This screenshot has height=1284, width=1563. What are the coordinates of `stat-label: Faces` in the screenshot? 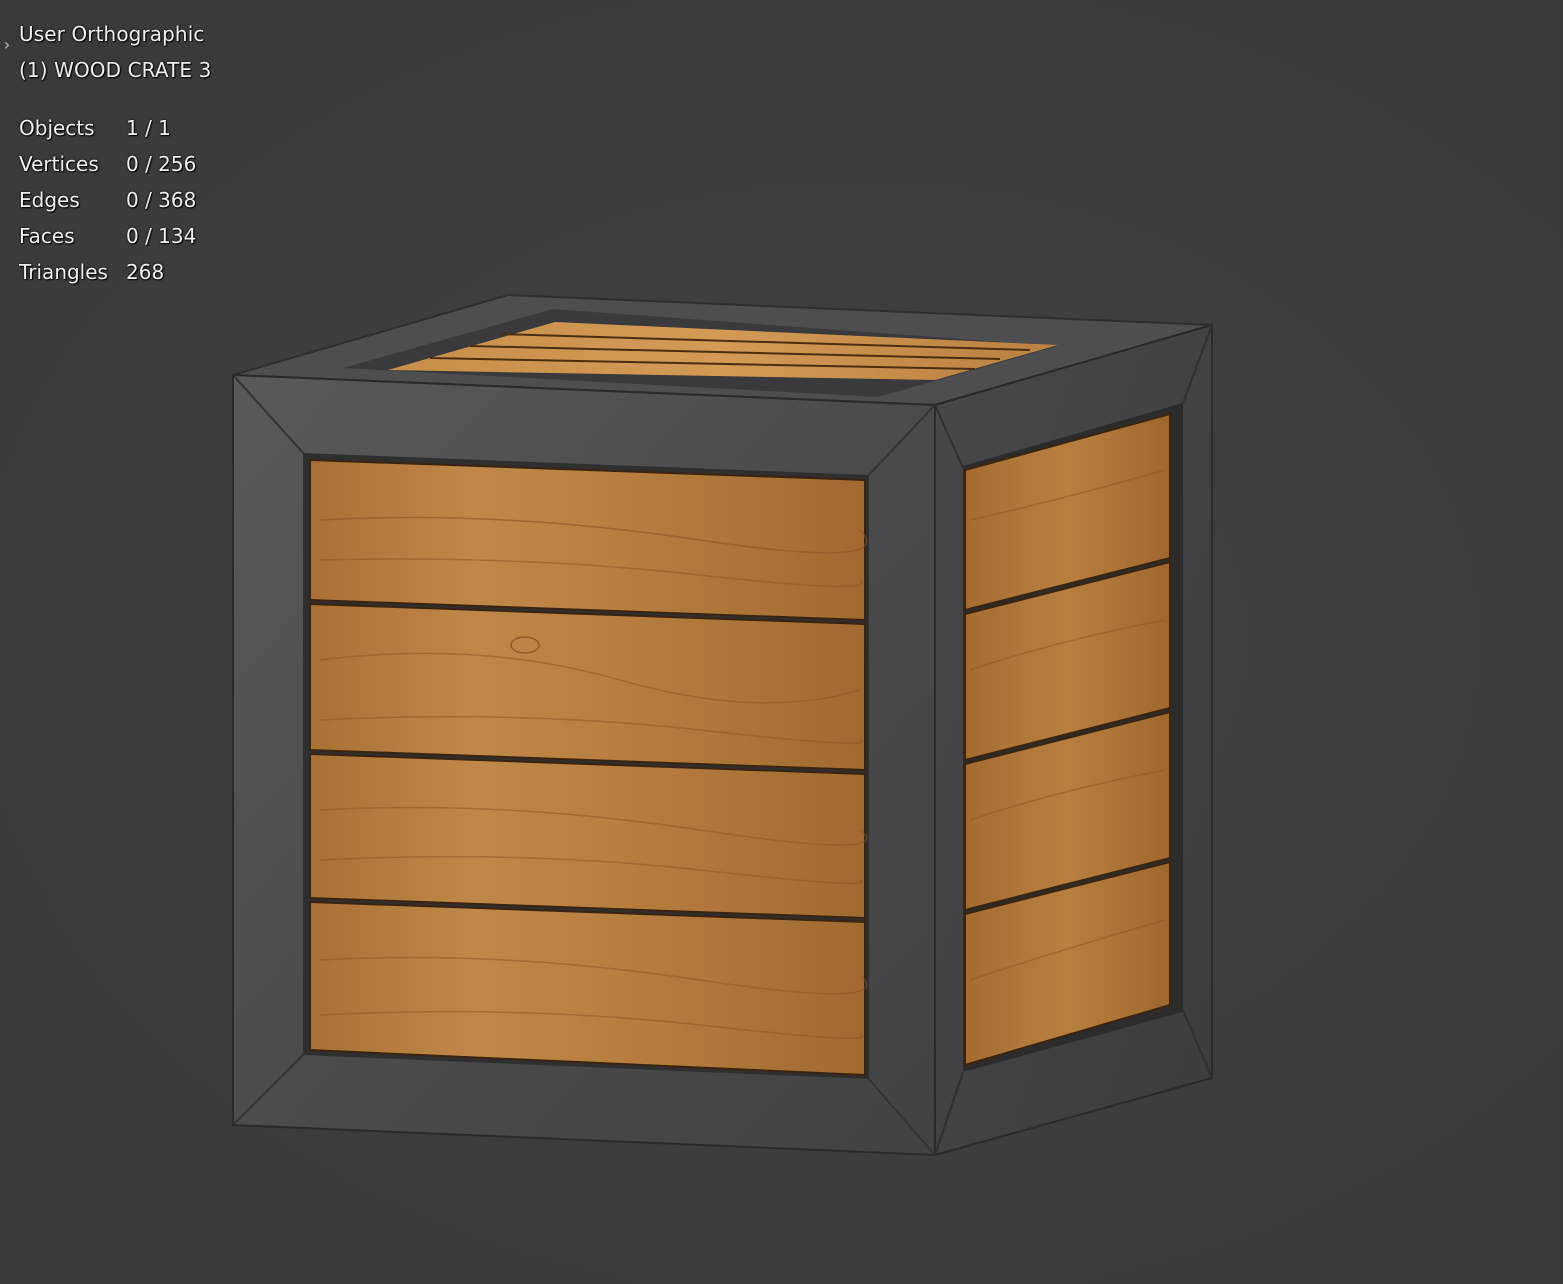 It's located at (47, 236).